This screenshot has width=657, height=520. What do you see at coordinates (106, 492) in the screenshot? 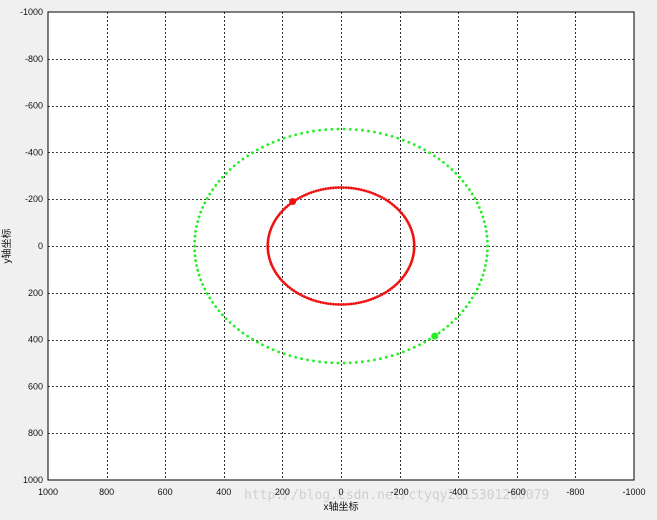
I see `x-tick-label: 800` at bounding box center [106, 492].